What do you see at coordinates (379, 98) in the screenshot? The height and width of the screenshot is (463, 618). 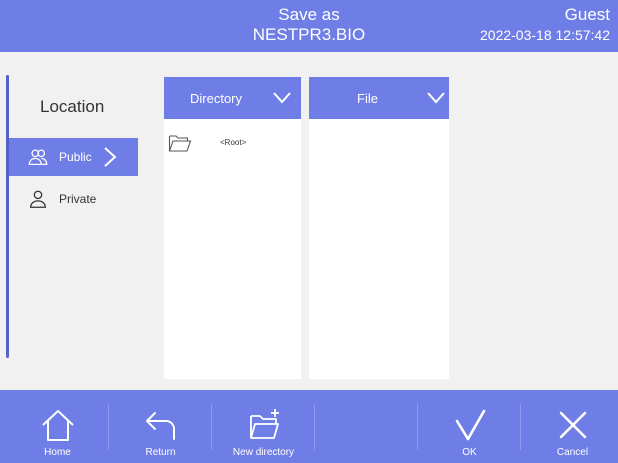 I see `file-dropdown: File` at bounding box center [379, 98].